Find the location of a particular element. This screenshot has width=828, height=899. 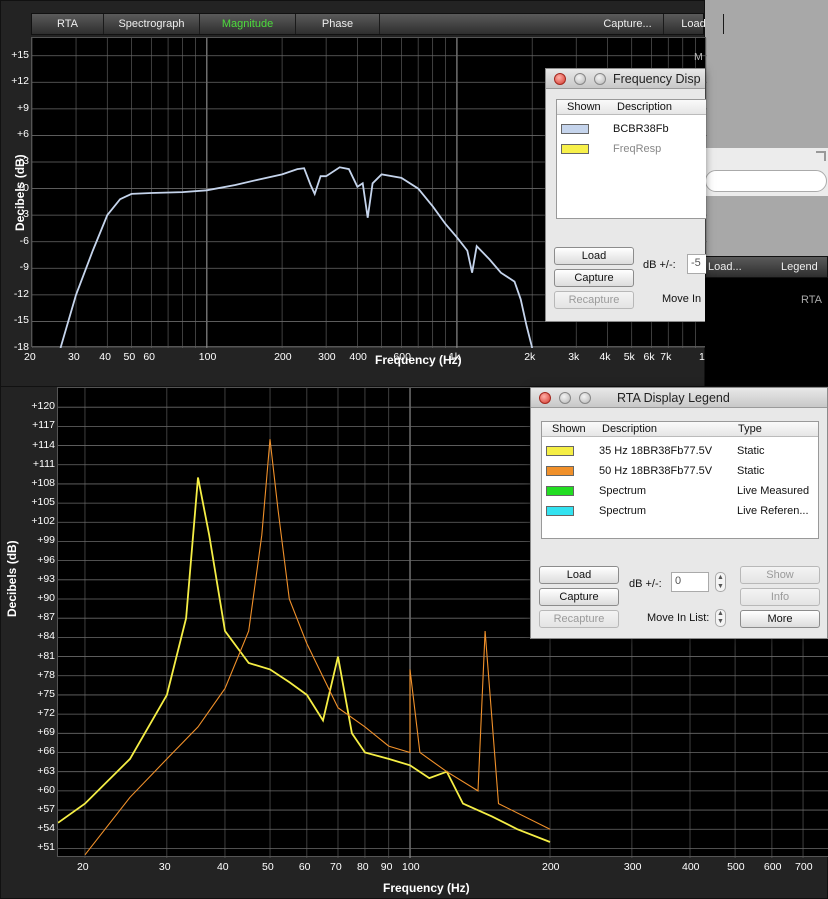

tab-rta: RTA is located at coordinates (68, 24).